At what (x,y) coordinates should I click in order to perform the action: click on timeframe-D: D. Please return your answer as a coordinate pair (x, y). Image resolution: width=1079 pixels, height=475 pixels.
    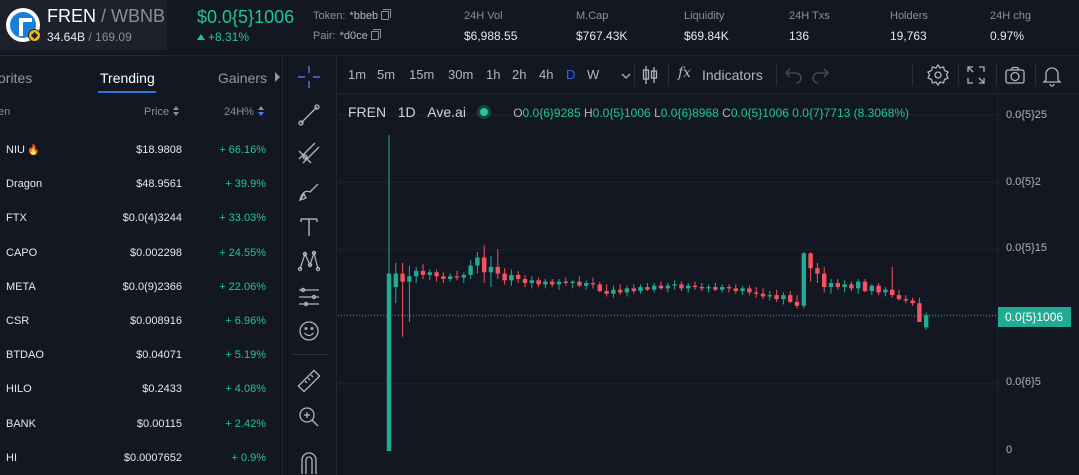
    Looking at the image, I should click on (570, 74).